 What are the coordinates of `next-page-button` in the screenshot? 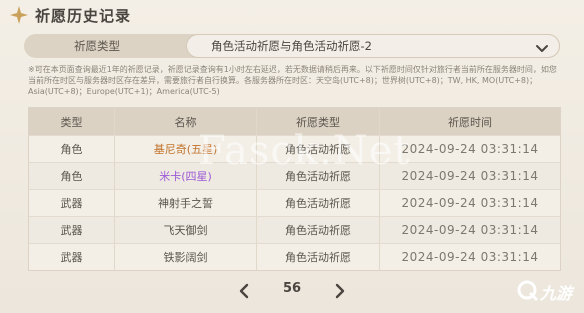 It's located at (340, 291).